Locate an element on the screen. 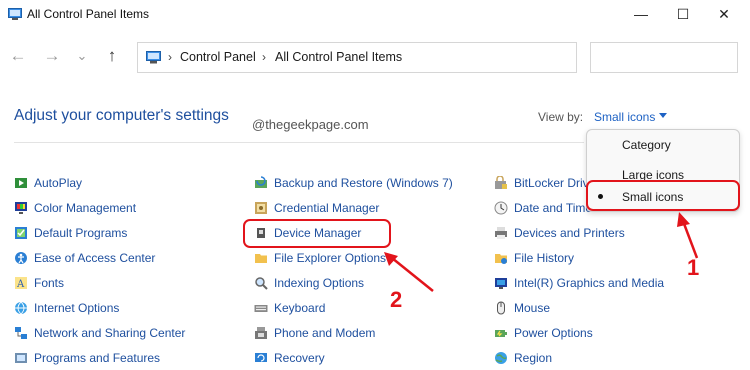  printer-icon is located at coordinates (501, 233).